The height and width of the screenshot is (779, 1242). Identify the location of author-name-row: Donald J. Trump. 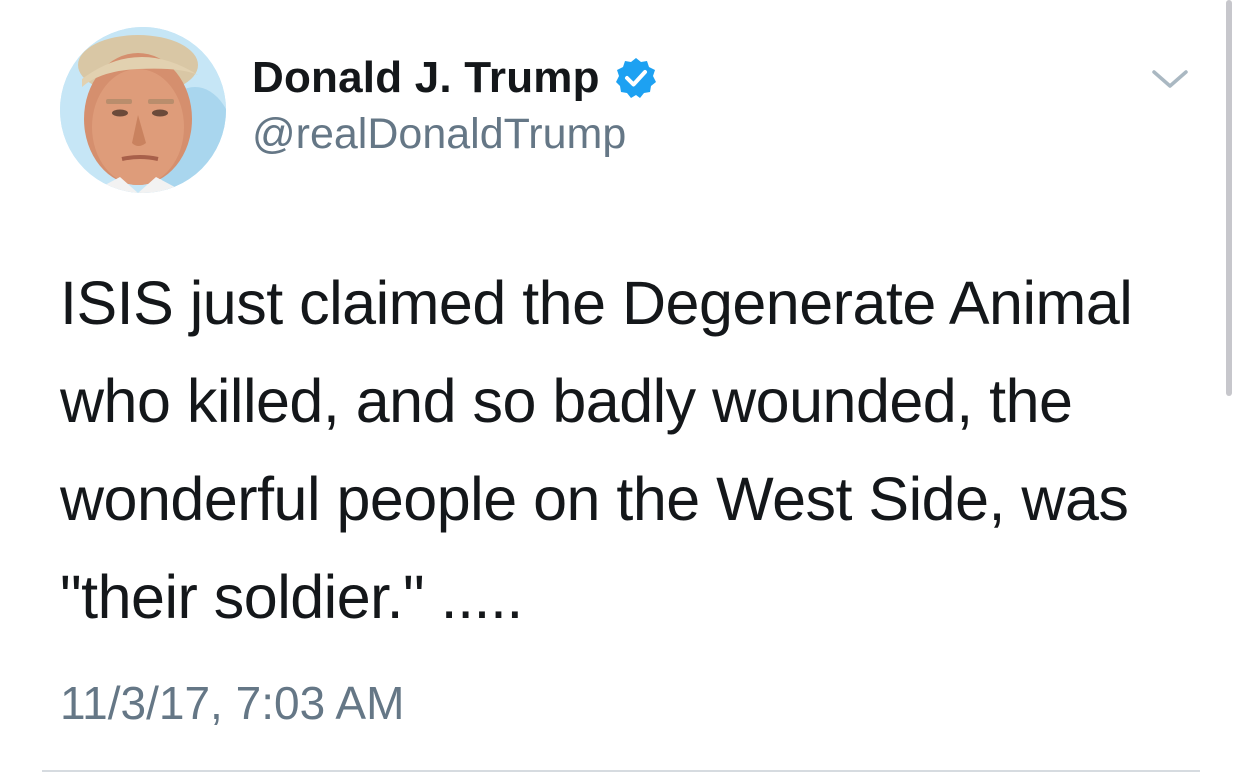
(455, 78).